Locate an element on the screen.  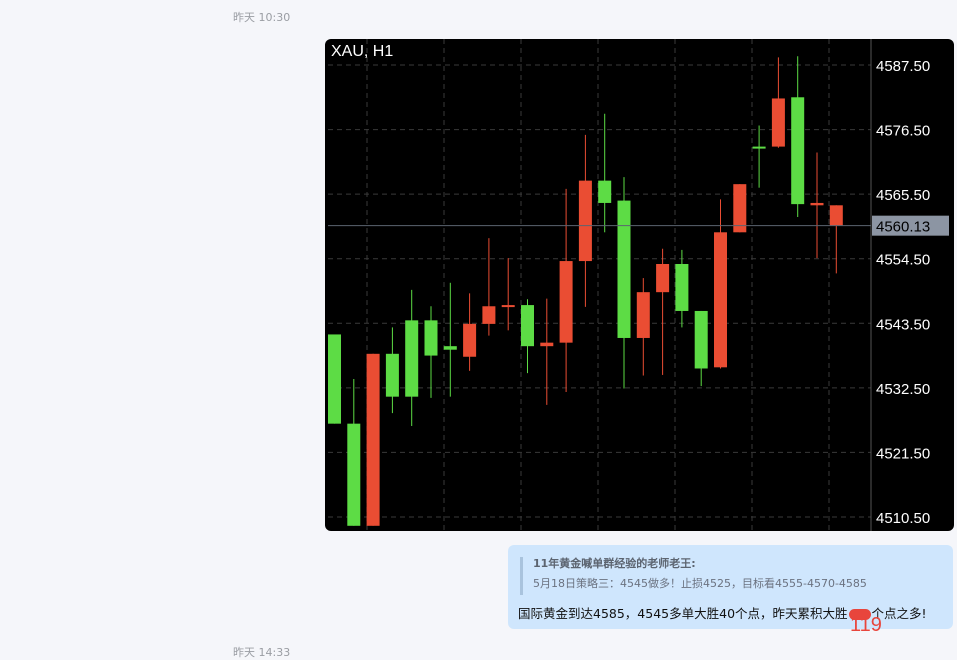
quote-text: 5月18日策略三：4545做多！止损4525，目标看4555-4570-4585 is located at coordinates (700, 583).